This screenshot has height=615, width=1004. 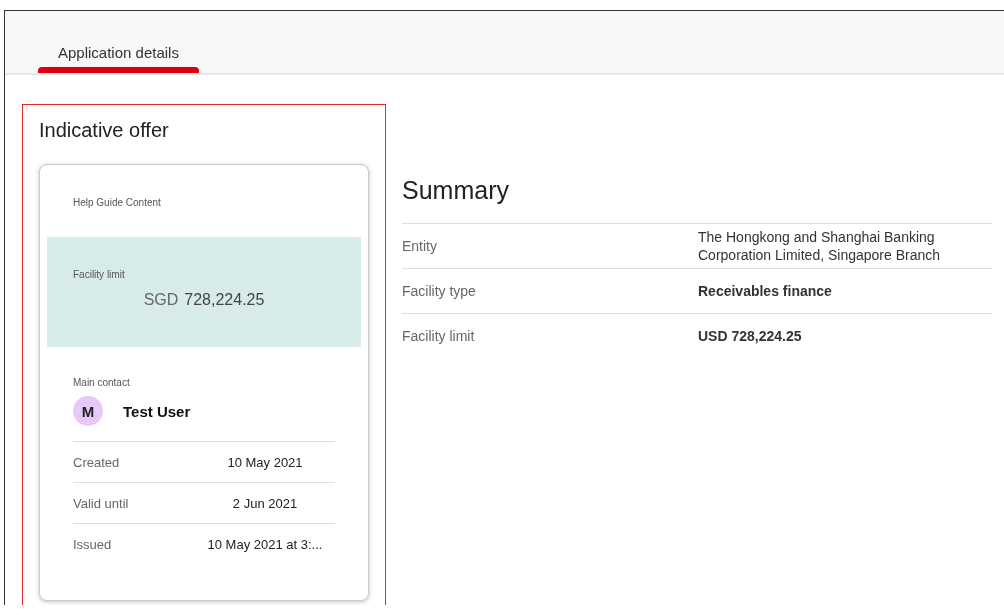 What do you see at coordinates (88, 411) in the screenshot?
I see `avatar: M` at bounding box center [88, 411].